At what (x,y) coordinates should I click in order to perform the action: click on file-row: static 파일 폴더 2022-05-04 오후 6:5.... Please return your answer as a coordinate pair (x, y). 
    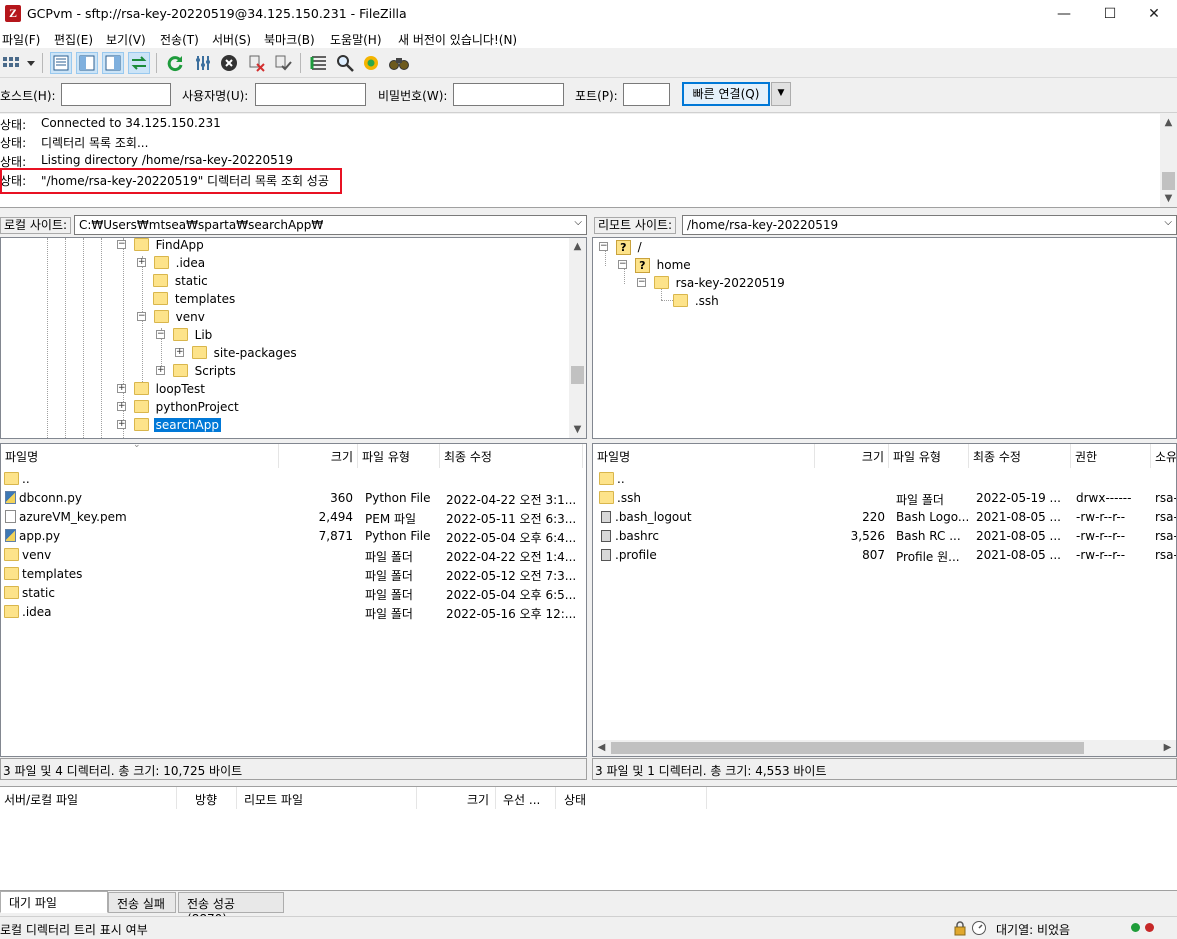
    Looking at the image, I should click on (293, 593).